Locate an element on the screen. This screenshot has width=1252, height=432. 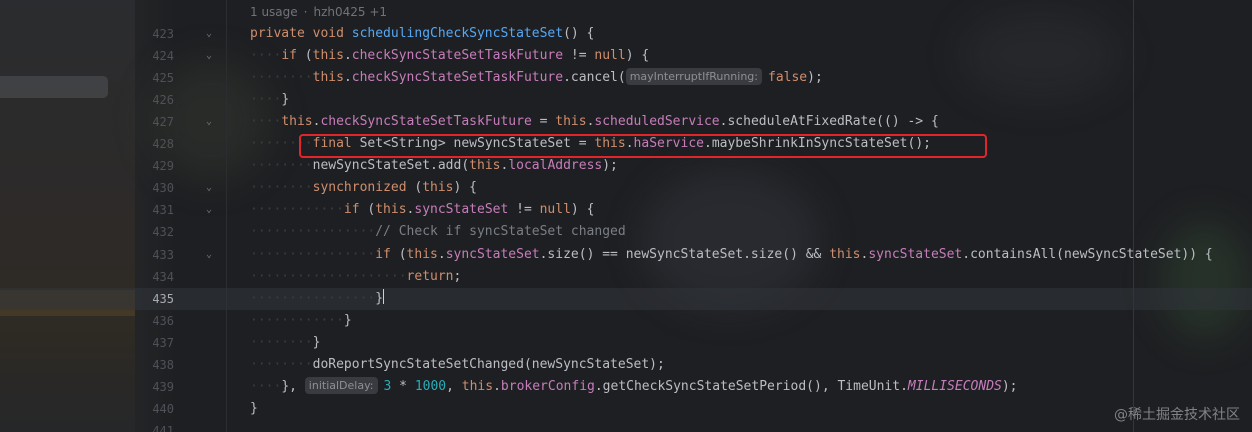
code-token: brokerConfig is located at coordinates (547, 386).